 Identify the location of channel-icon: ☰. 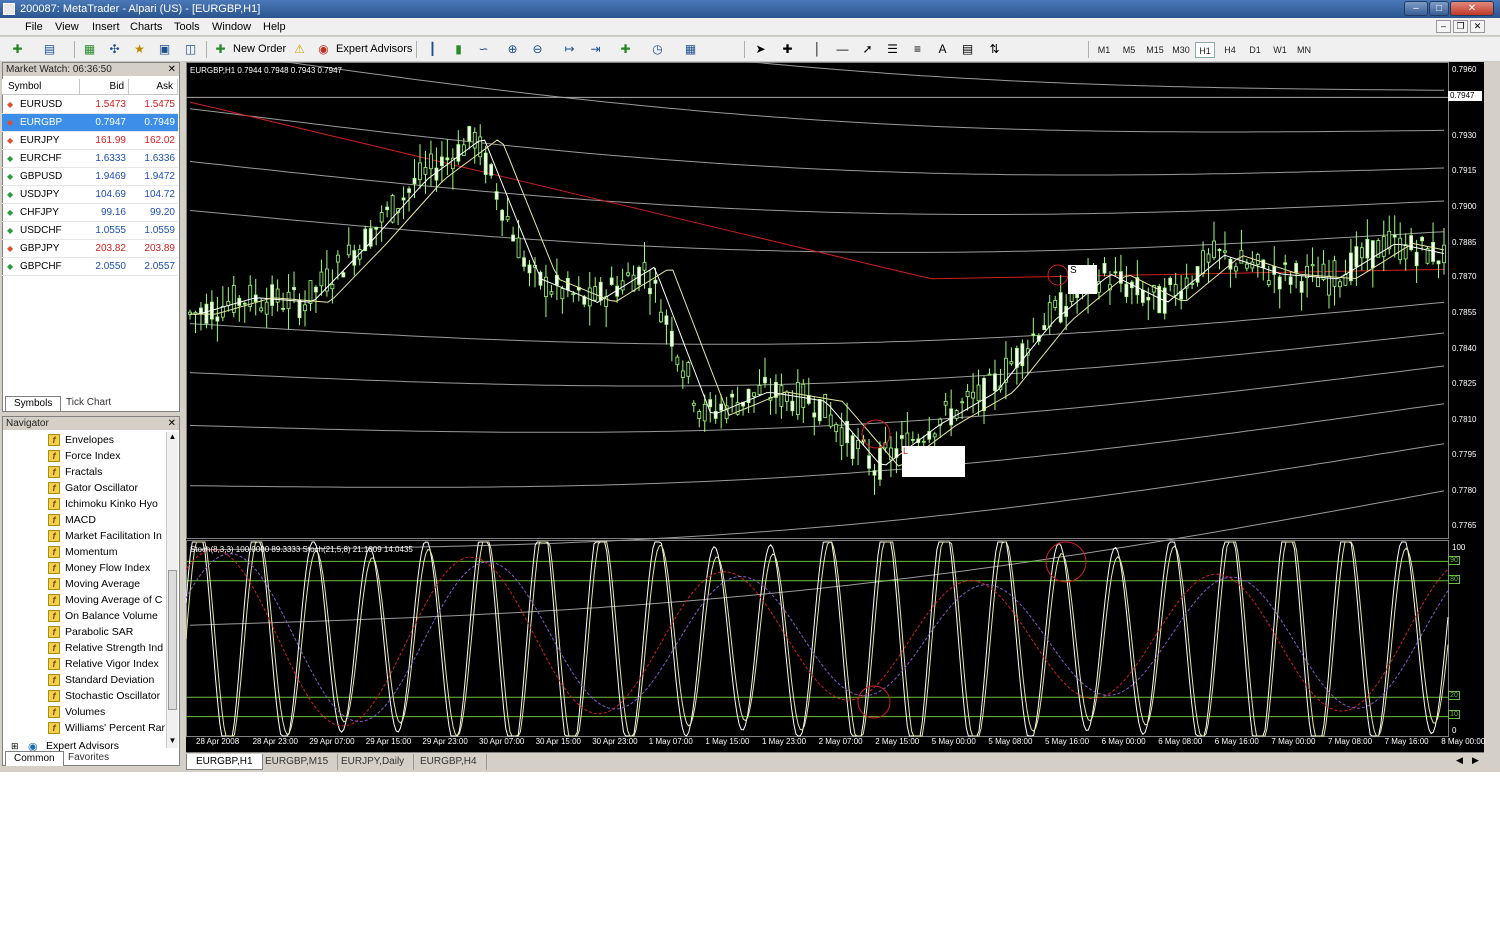
(892, 49).